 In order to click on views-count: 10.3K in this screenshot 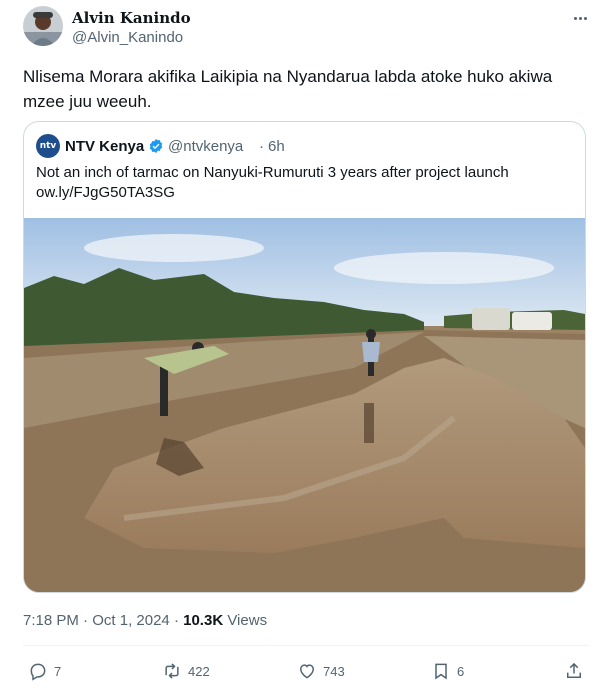, I will do `click(203, 620)`.